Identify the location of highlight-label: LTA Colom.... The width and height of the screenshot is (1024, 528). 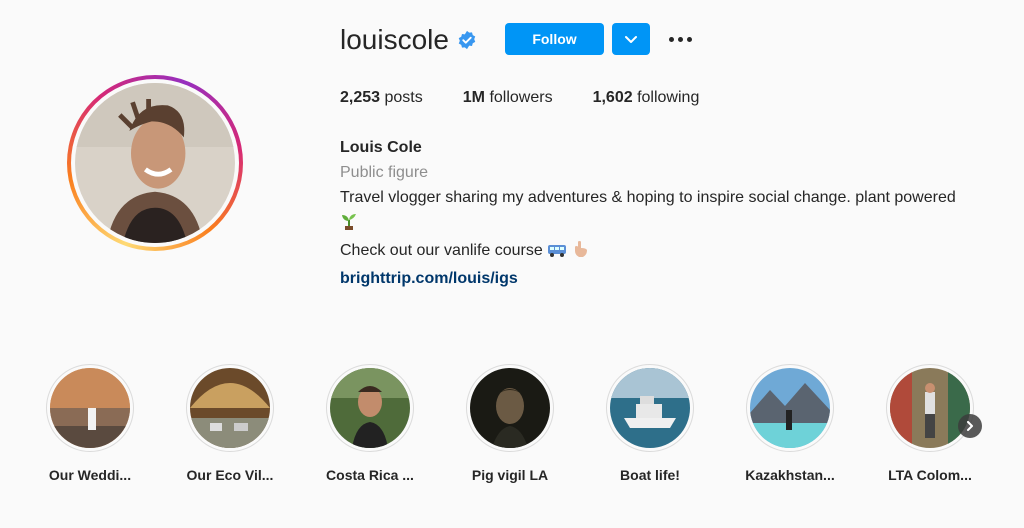
(930, 475).